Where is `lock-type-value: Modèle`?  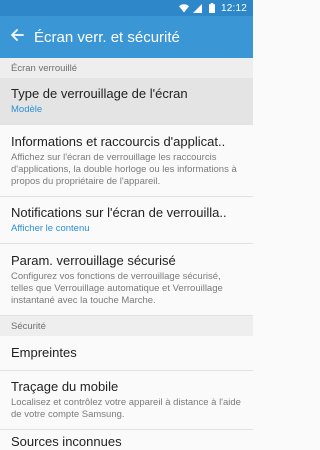 lock-type-value: Modèle is located at coordinates (27, 109).